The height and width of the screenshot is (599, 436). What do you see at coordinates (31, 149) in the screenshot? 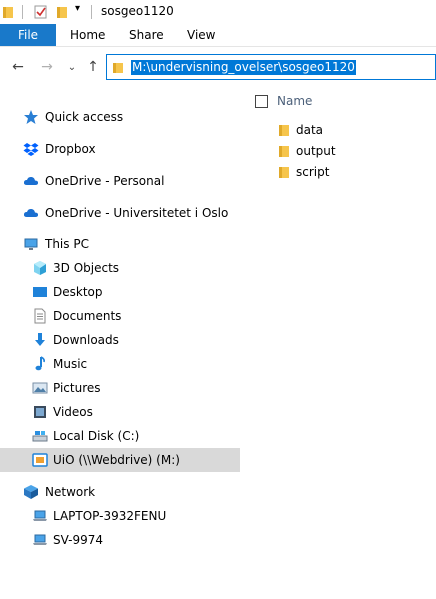
I see `dropbox-icon` at bounding box center [31, 149].